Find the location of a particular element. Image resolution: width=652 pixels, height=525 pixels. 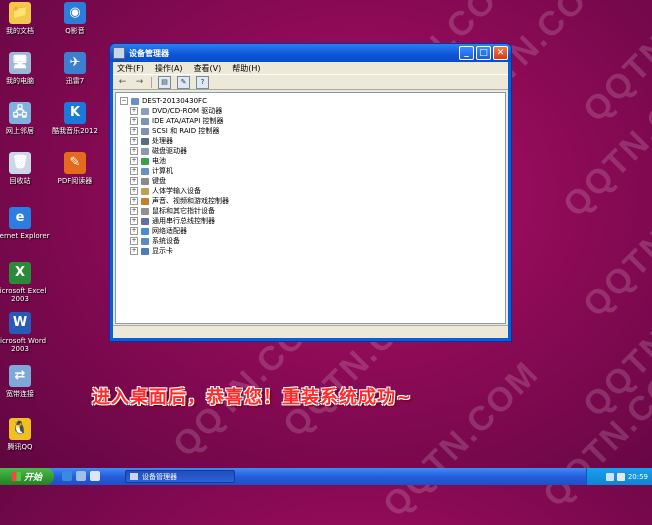

desktop-icon-label: 腾讯QQ is located at coordinates (20, 447).